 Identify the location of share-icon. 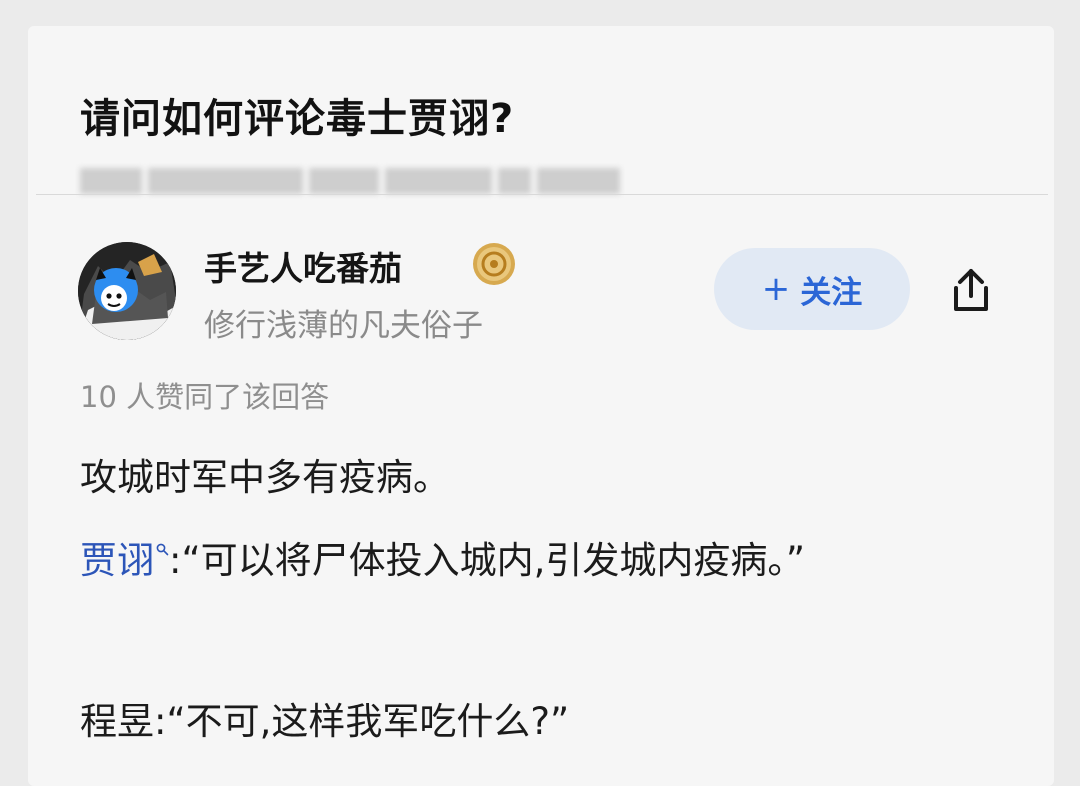
(971, 289).